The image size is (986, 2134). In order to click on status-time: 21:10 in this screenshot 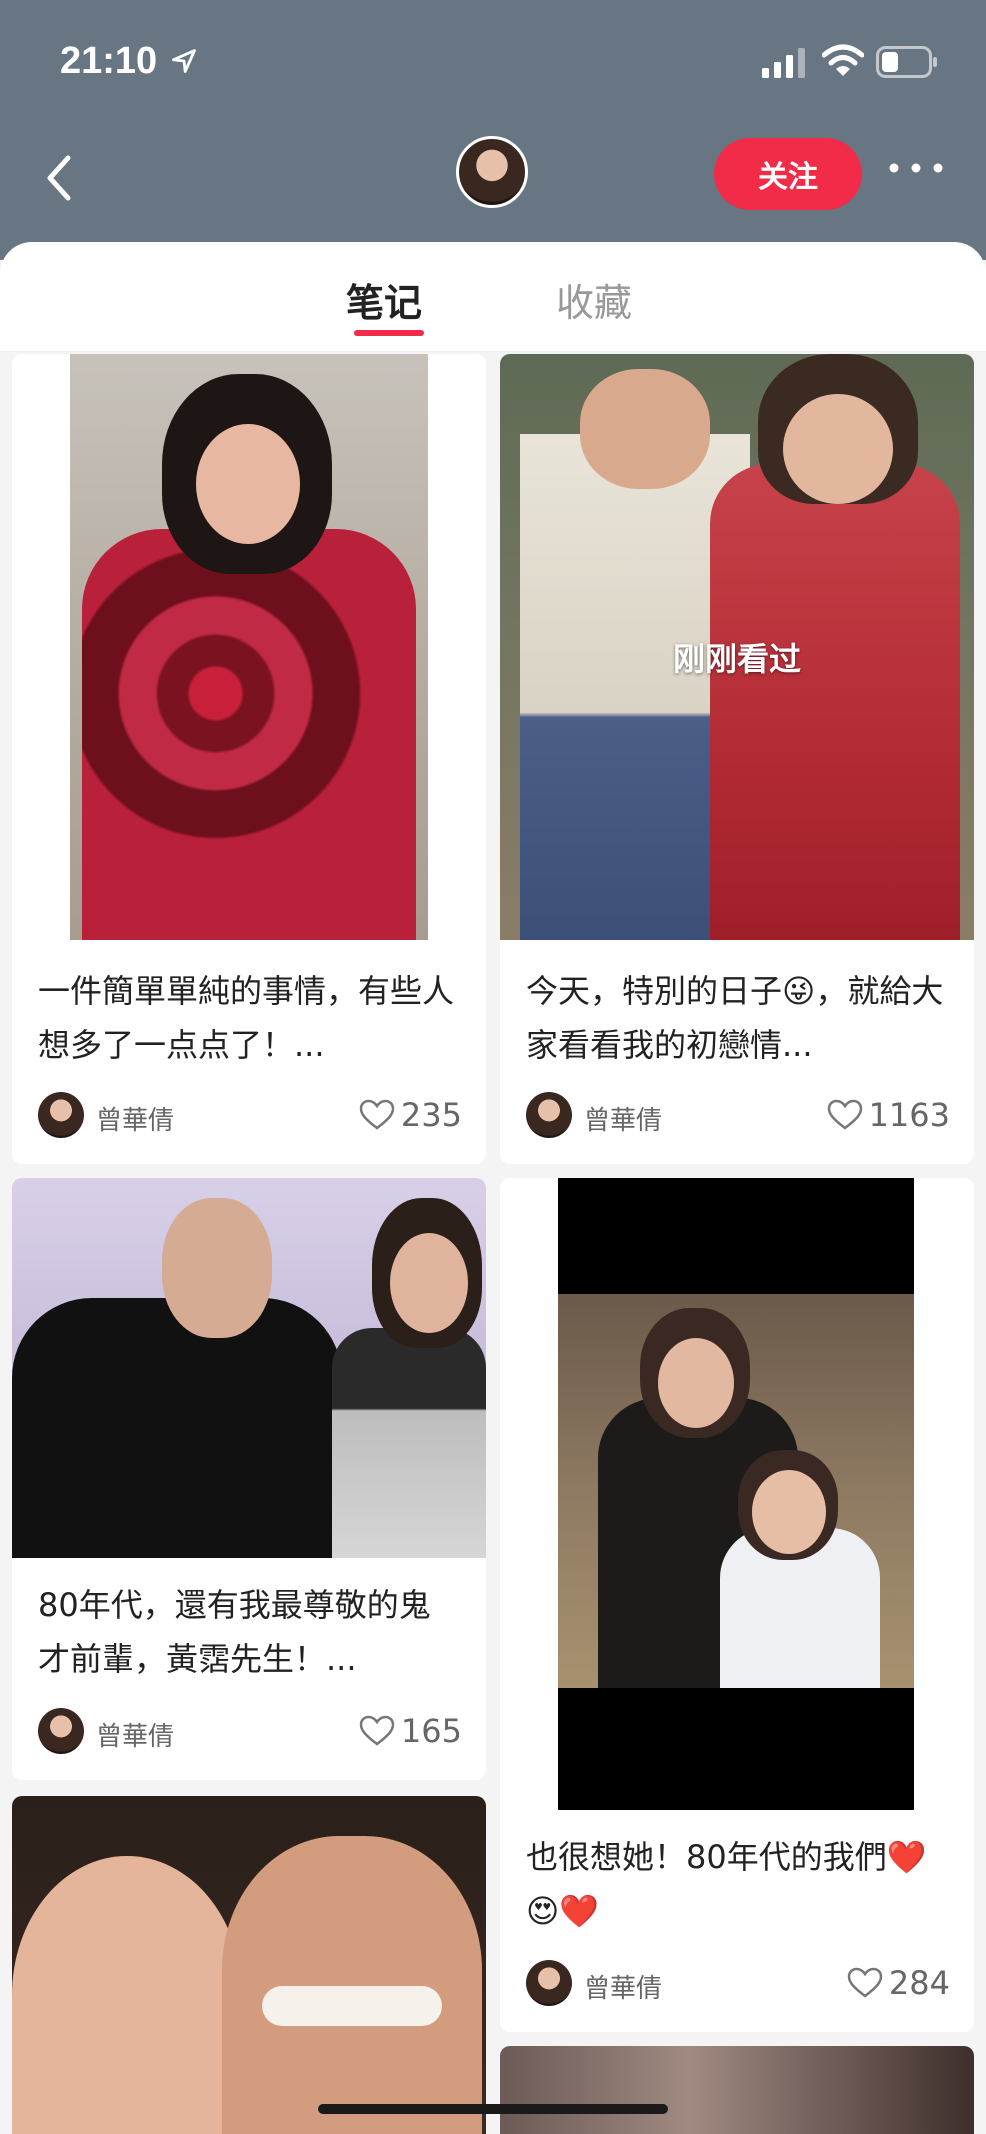, I will do `click(109, 61)`.